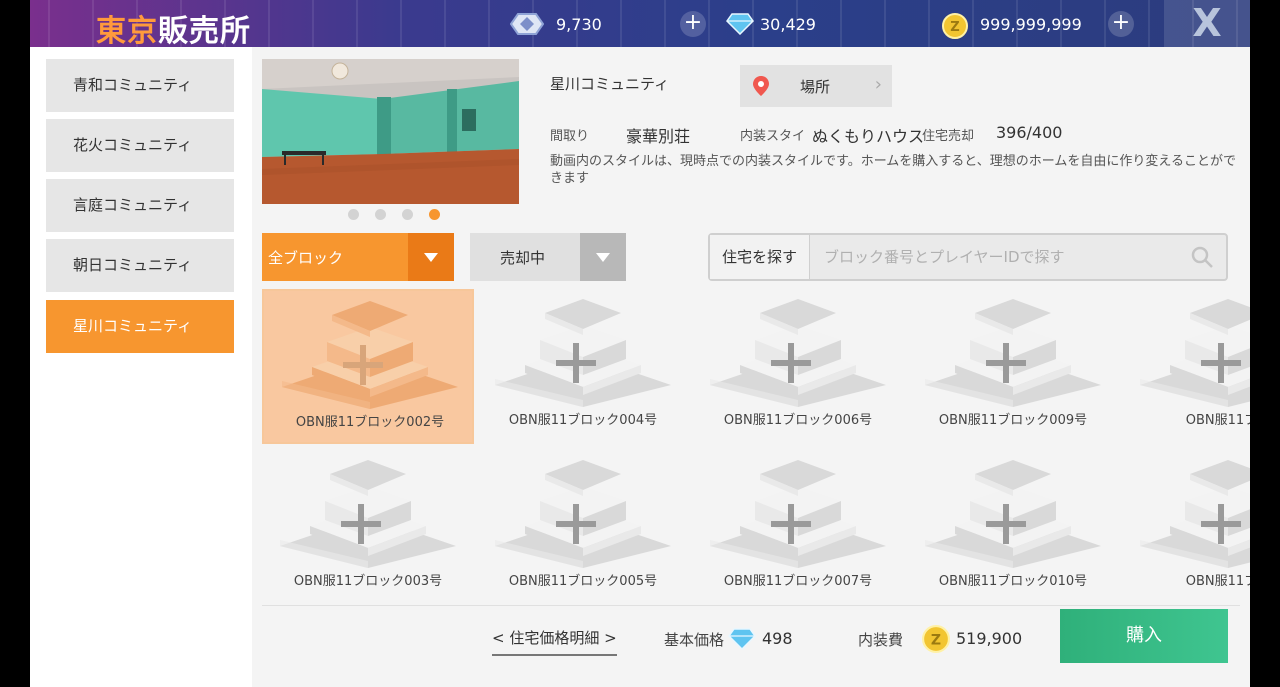 The image size is (1280, 687). I want to click on search-label: 住宅を探す, so click(760, 257).